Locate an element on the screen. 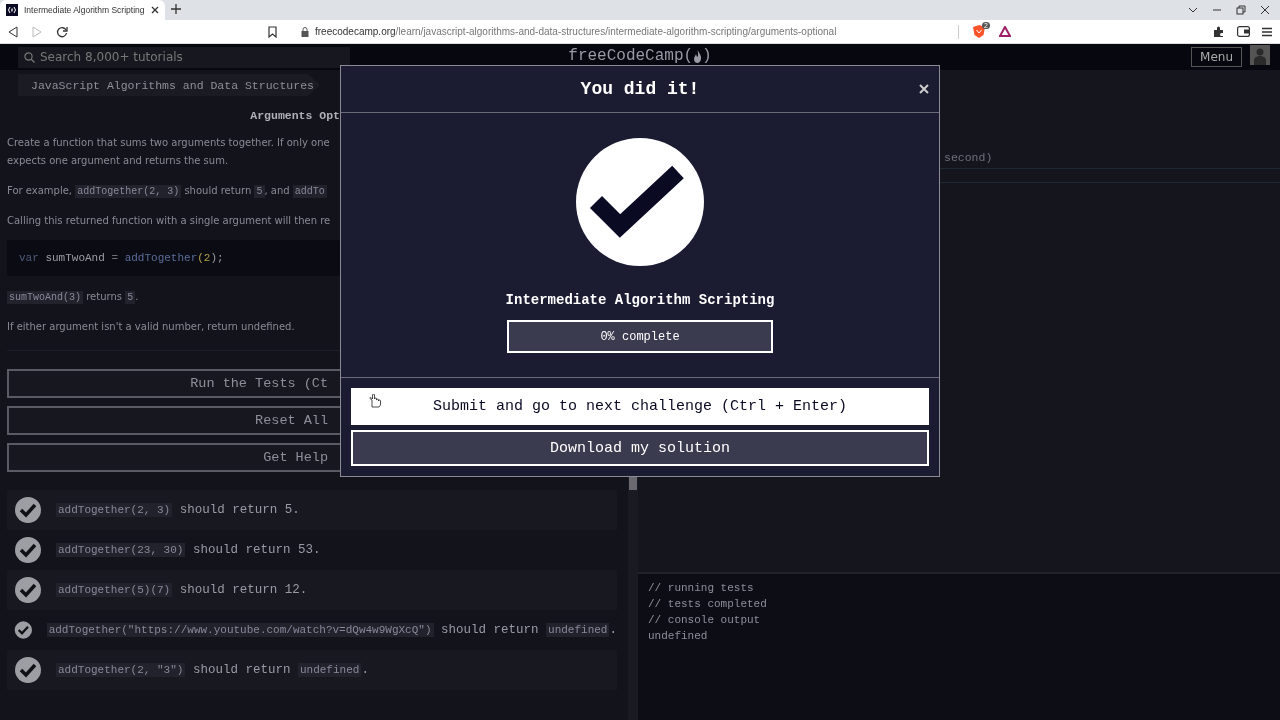 This screenshot has height=720, width=1280. pointer-cursor-icon is located at coordinates (375, 401).